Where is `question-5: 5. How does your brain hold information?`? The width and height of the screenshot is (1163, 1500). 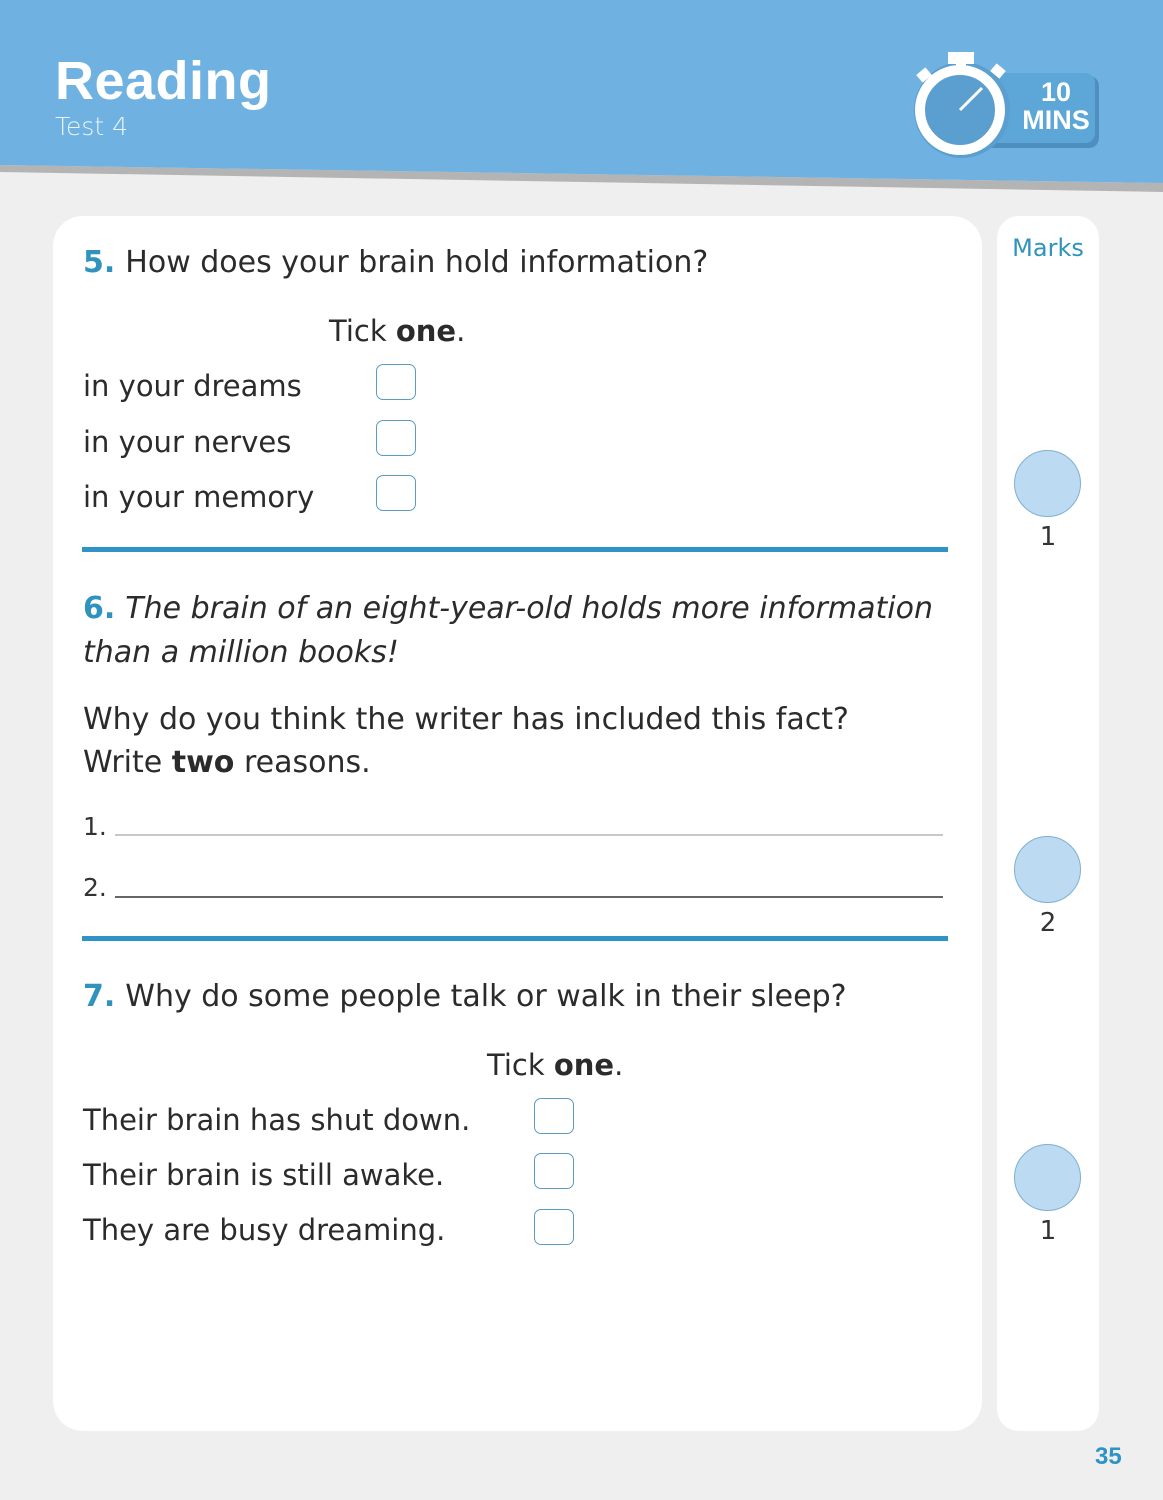 question-5: 5. How does your brain hold information? is located at coordinates (395, 262).